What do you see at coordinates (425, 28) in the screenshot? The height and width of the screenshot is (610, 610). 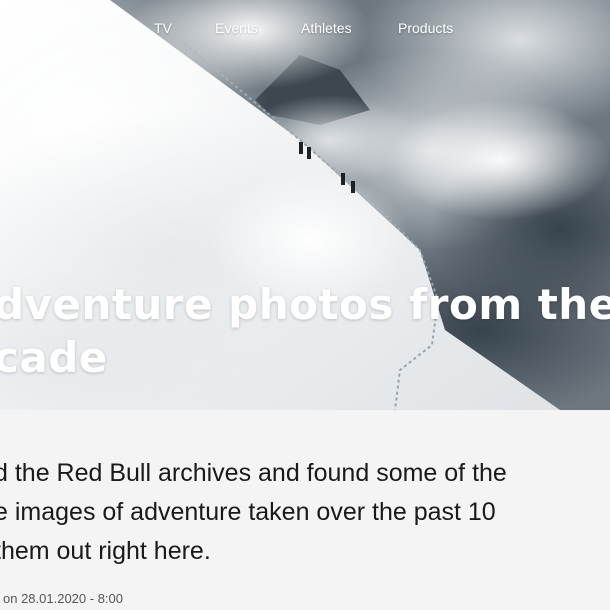 I see `nav-link-products: Products` at bounding box center [425, 28].